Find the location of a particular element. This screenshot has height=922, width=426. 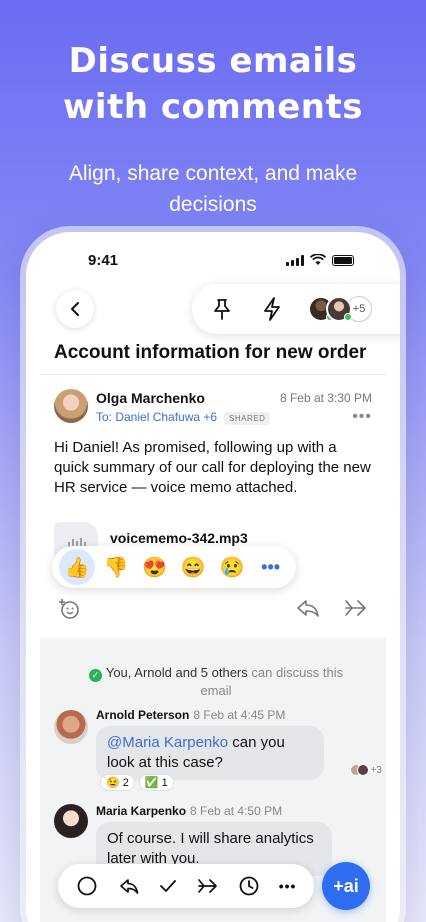

more-reactions-button: ••• is located at coordinates (271, 567).